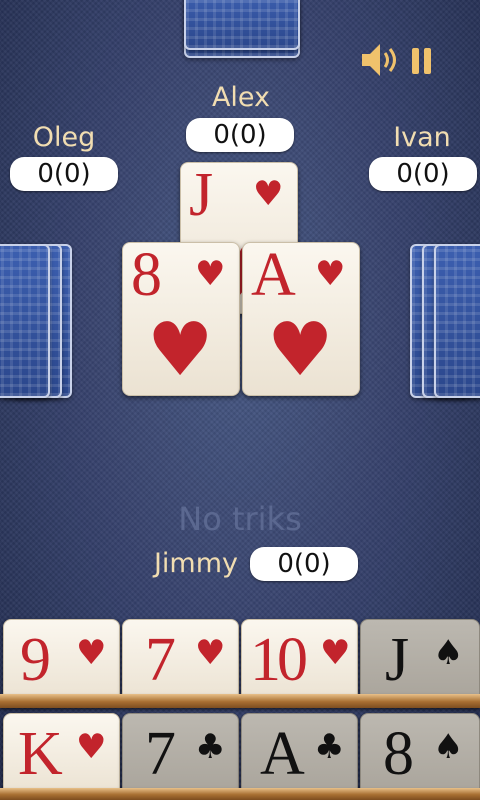 This screenshot has height=800, width=480. Describe the element at coordinates (457, 321) in the screenshot. I see `right-player-card-back` at that location.